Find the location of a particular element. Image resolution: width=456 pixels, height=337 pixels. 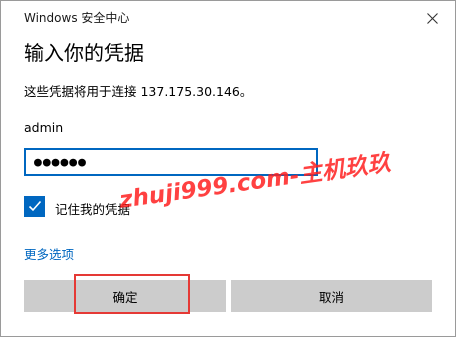

dialog-heading: 输入你的凭据 is located at coordinates (84, 53).